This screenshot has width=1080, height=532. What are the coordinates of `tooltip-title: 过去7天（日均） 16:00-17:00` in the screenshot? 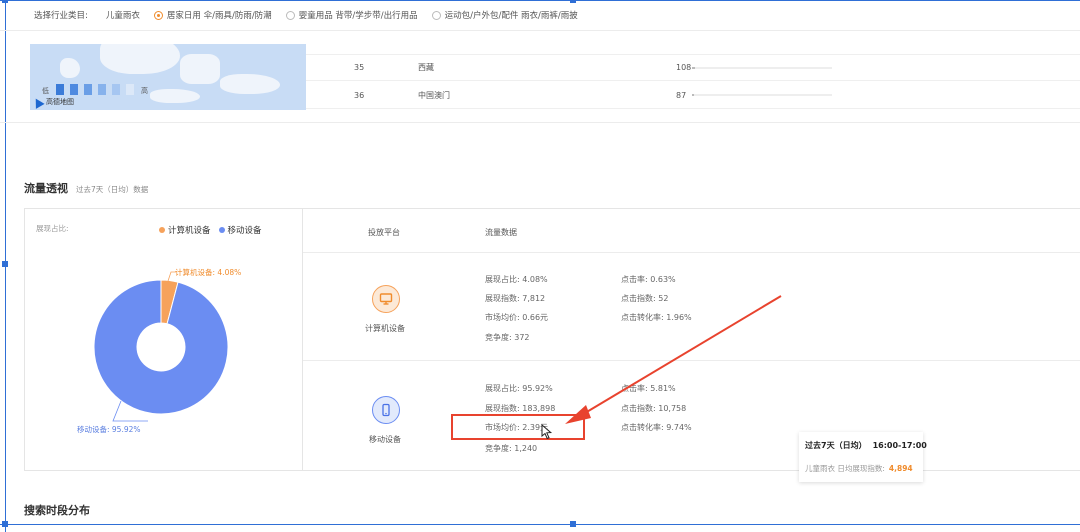 It's located at (866, 445).